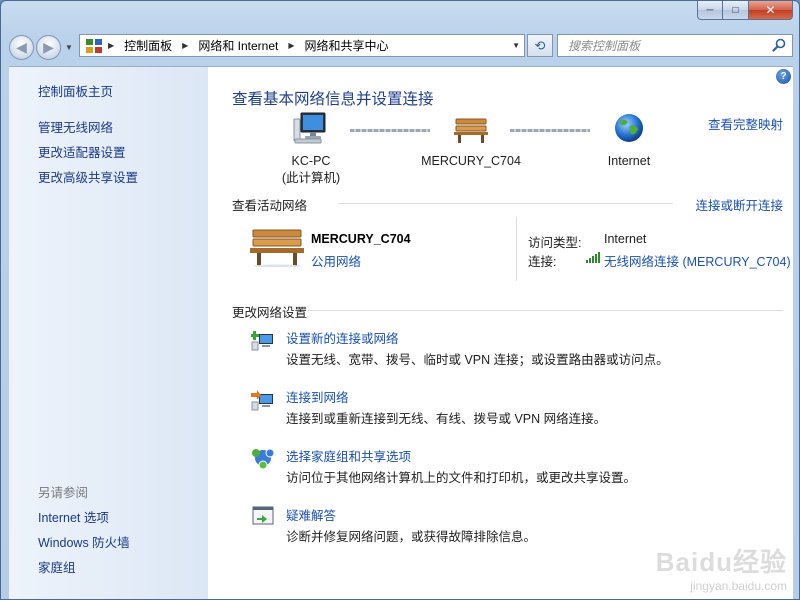 The height and width of the screenshot is (600, 800). What do you see at coordinates (73, 516) in the screenshot?
I see `see-also-internet-options: Internet 选项` at bounding box center [73, 516].